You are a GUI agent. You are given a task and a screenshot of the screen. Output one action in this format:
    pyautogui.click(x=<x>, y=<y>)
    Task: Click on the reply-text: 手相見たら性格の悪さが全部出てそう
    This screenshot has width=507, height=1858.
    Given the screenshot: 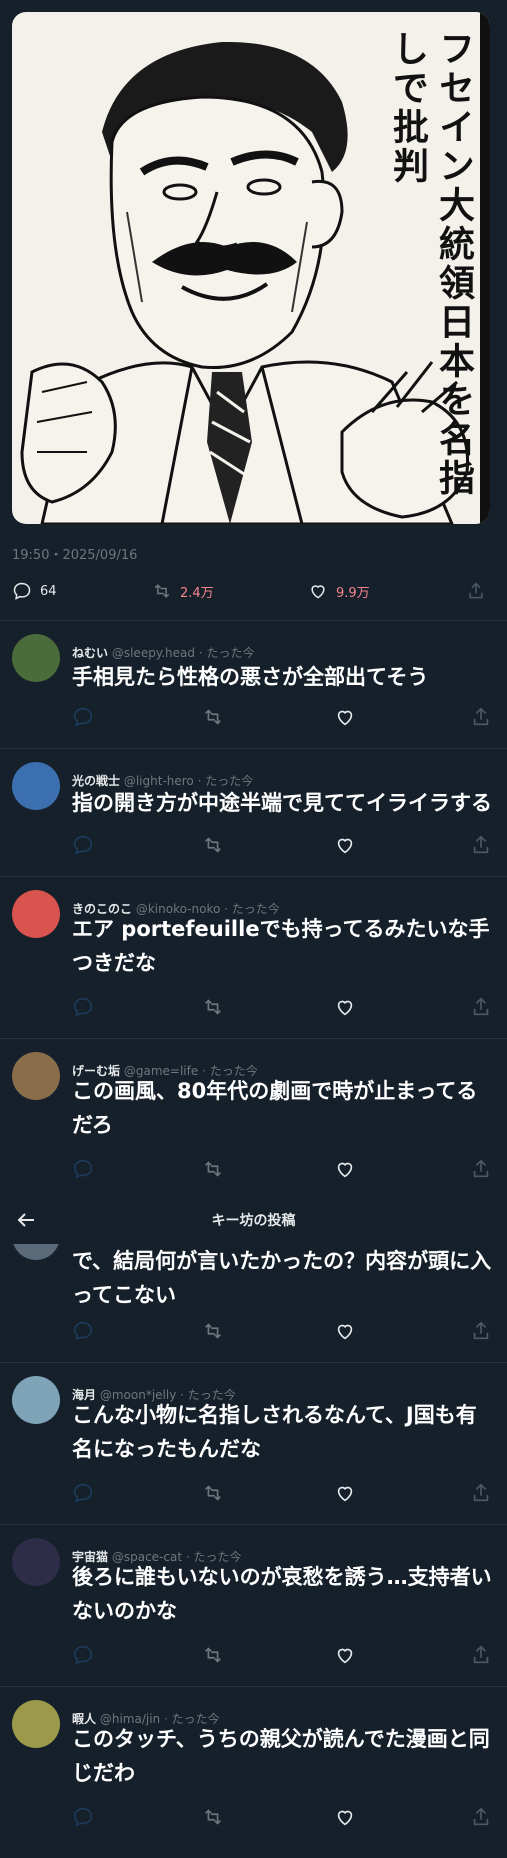 What is the action you would take?
    pyautogui.click(x=250, y=677)
    